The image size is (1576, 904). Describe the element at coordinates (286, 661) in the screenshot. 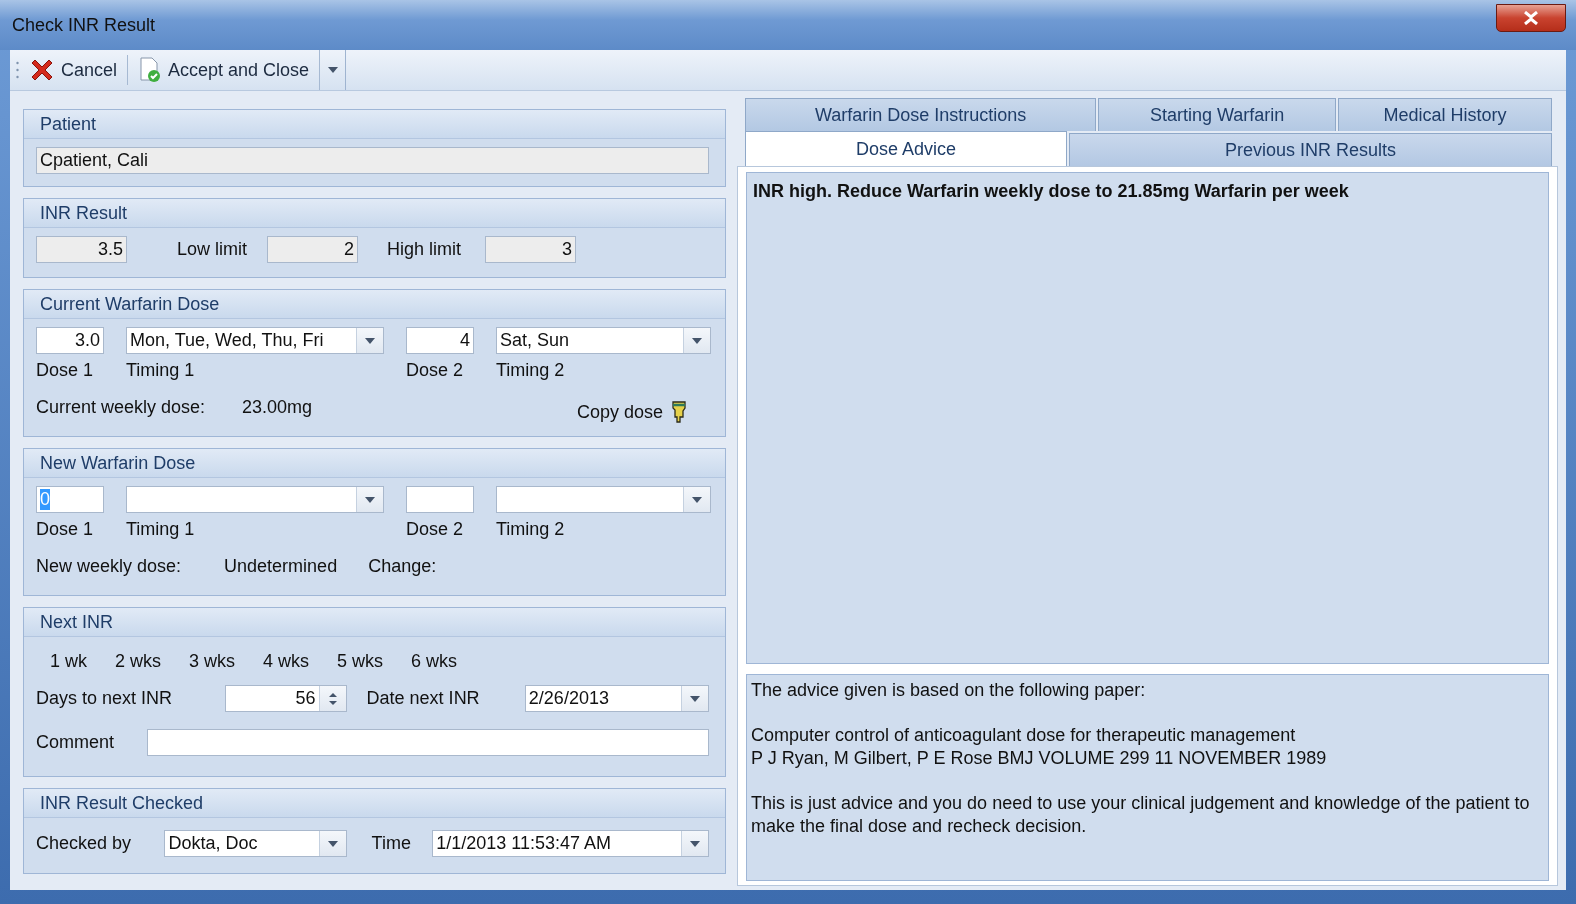

I see `interval-option: 4 wks` at that location.